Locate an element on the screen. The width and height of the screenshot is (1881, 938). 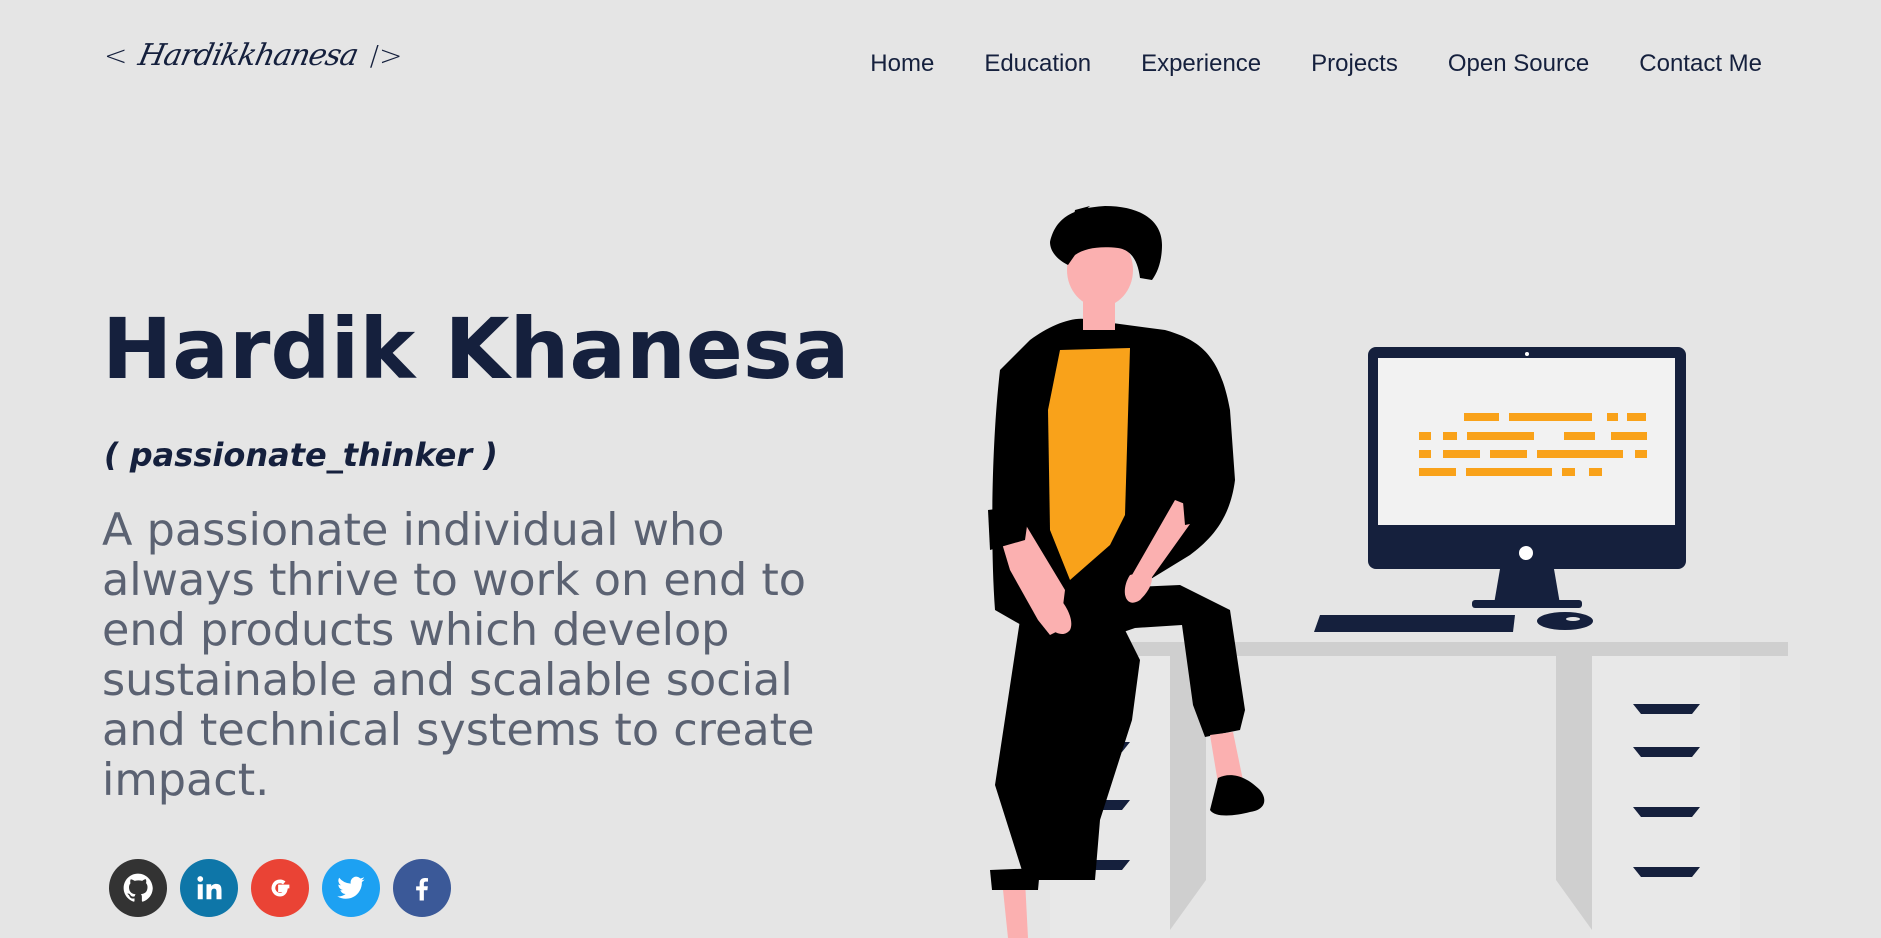
keyboard is located at coordinates (1414, 623).